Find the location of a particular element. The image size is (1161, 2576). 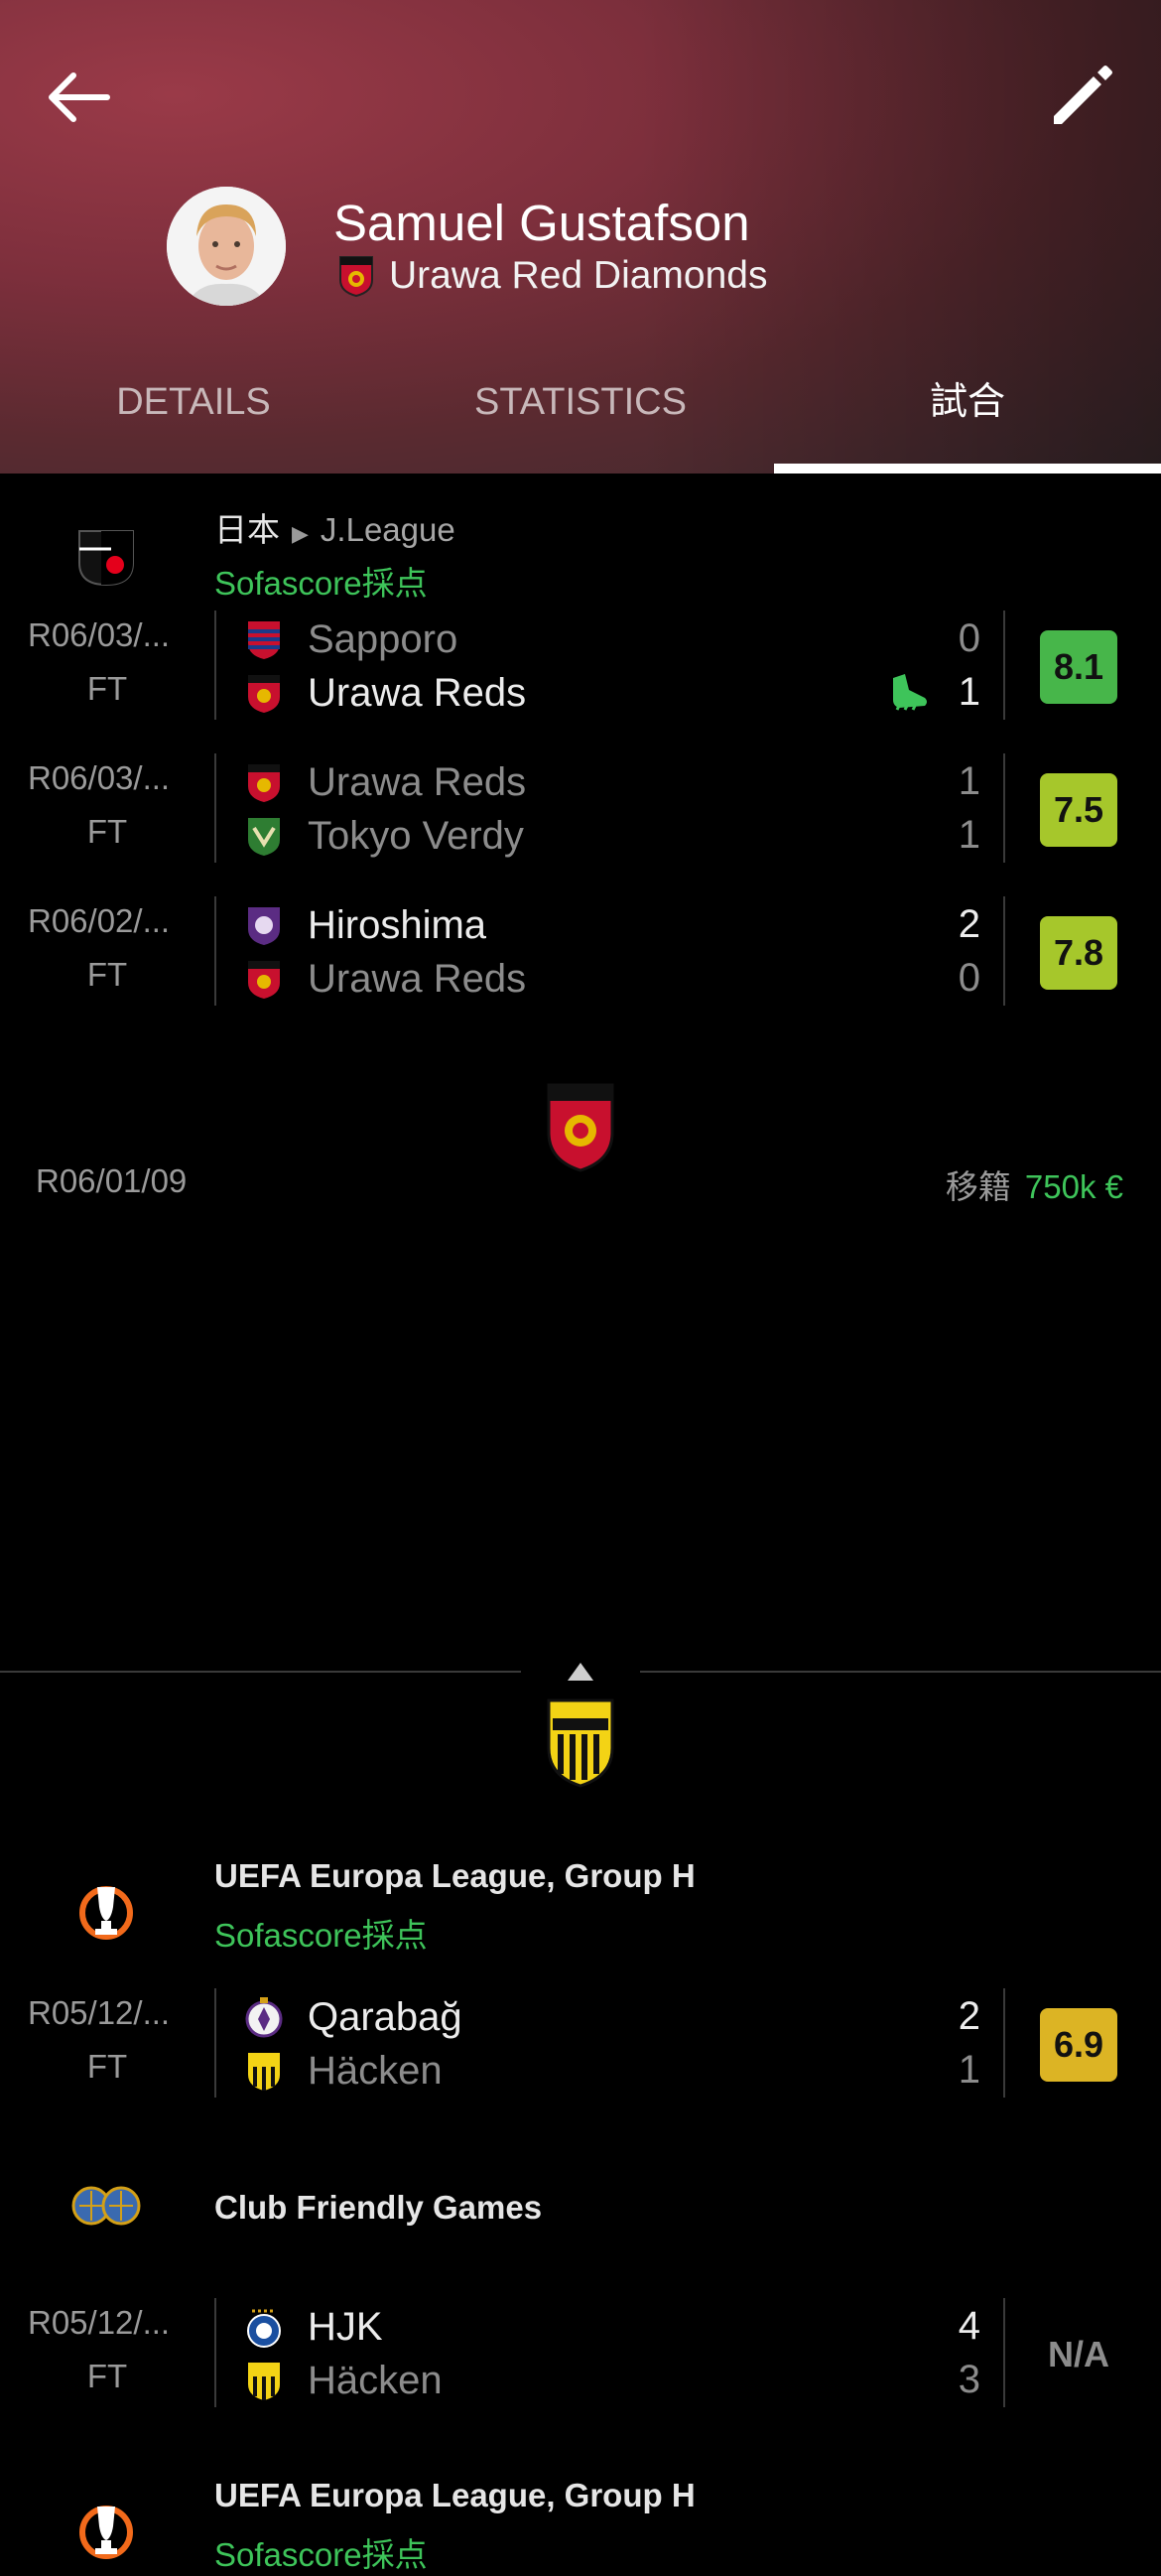

rating-badge: 7.5 is located at coordinates (1078, 810).